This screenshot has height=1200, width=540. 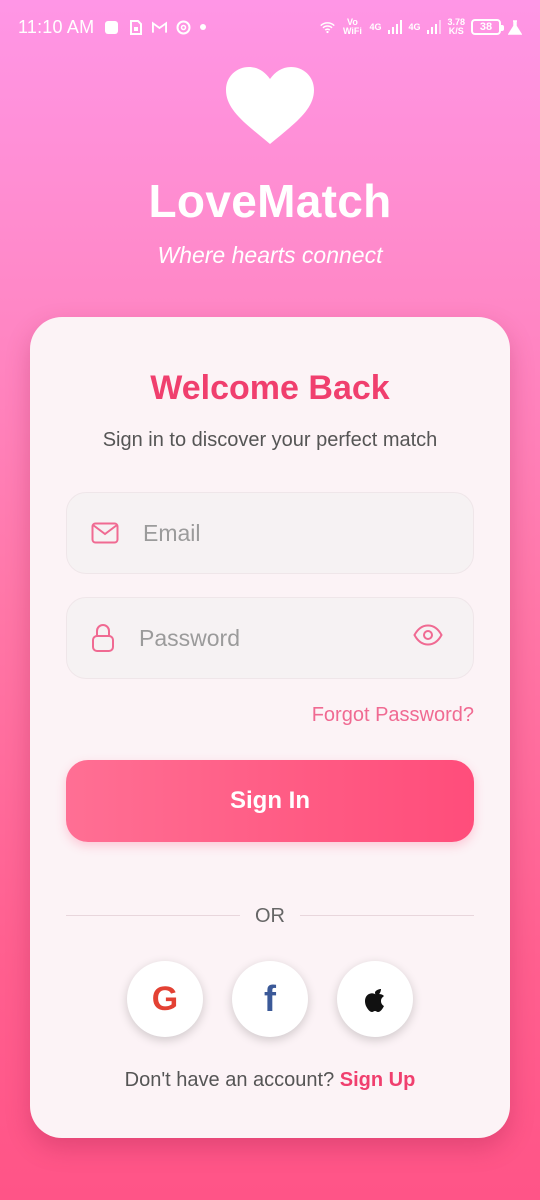 I want to click on welcome-subtitle: Sign in to discover your perfect match, so click(x=270, y=440).